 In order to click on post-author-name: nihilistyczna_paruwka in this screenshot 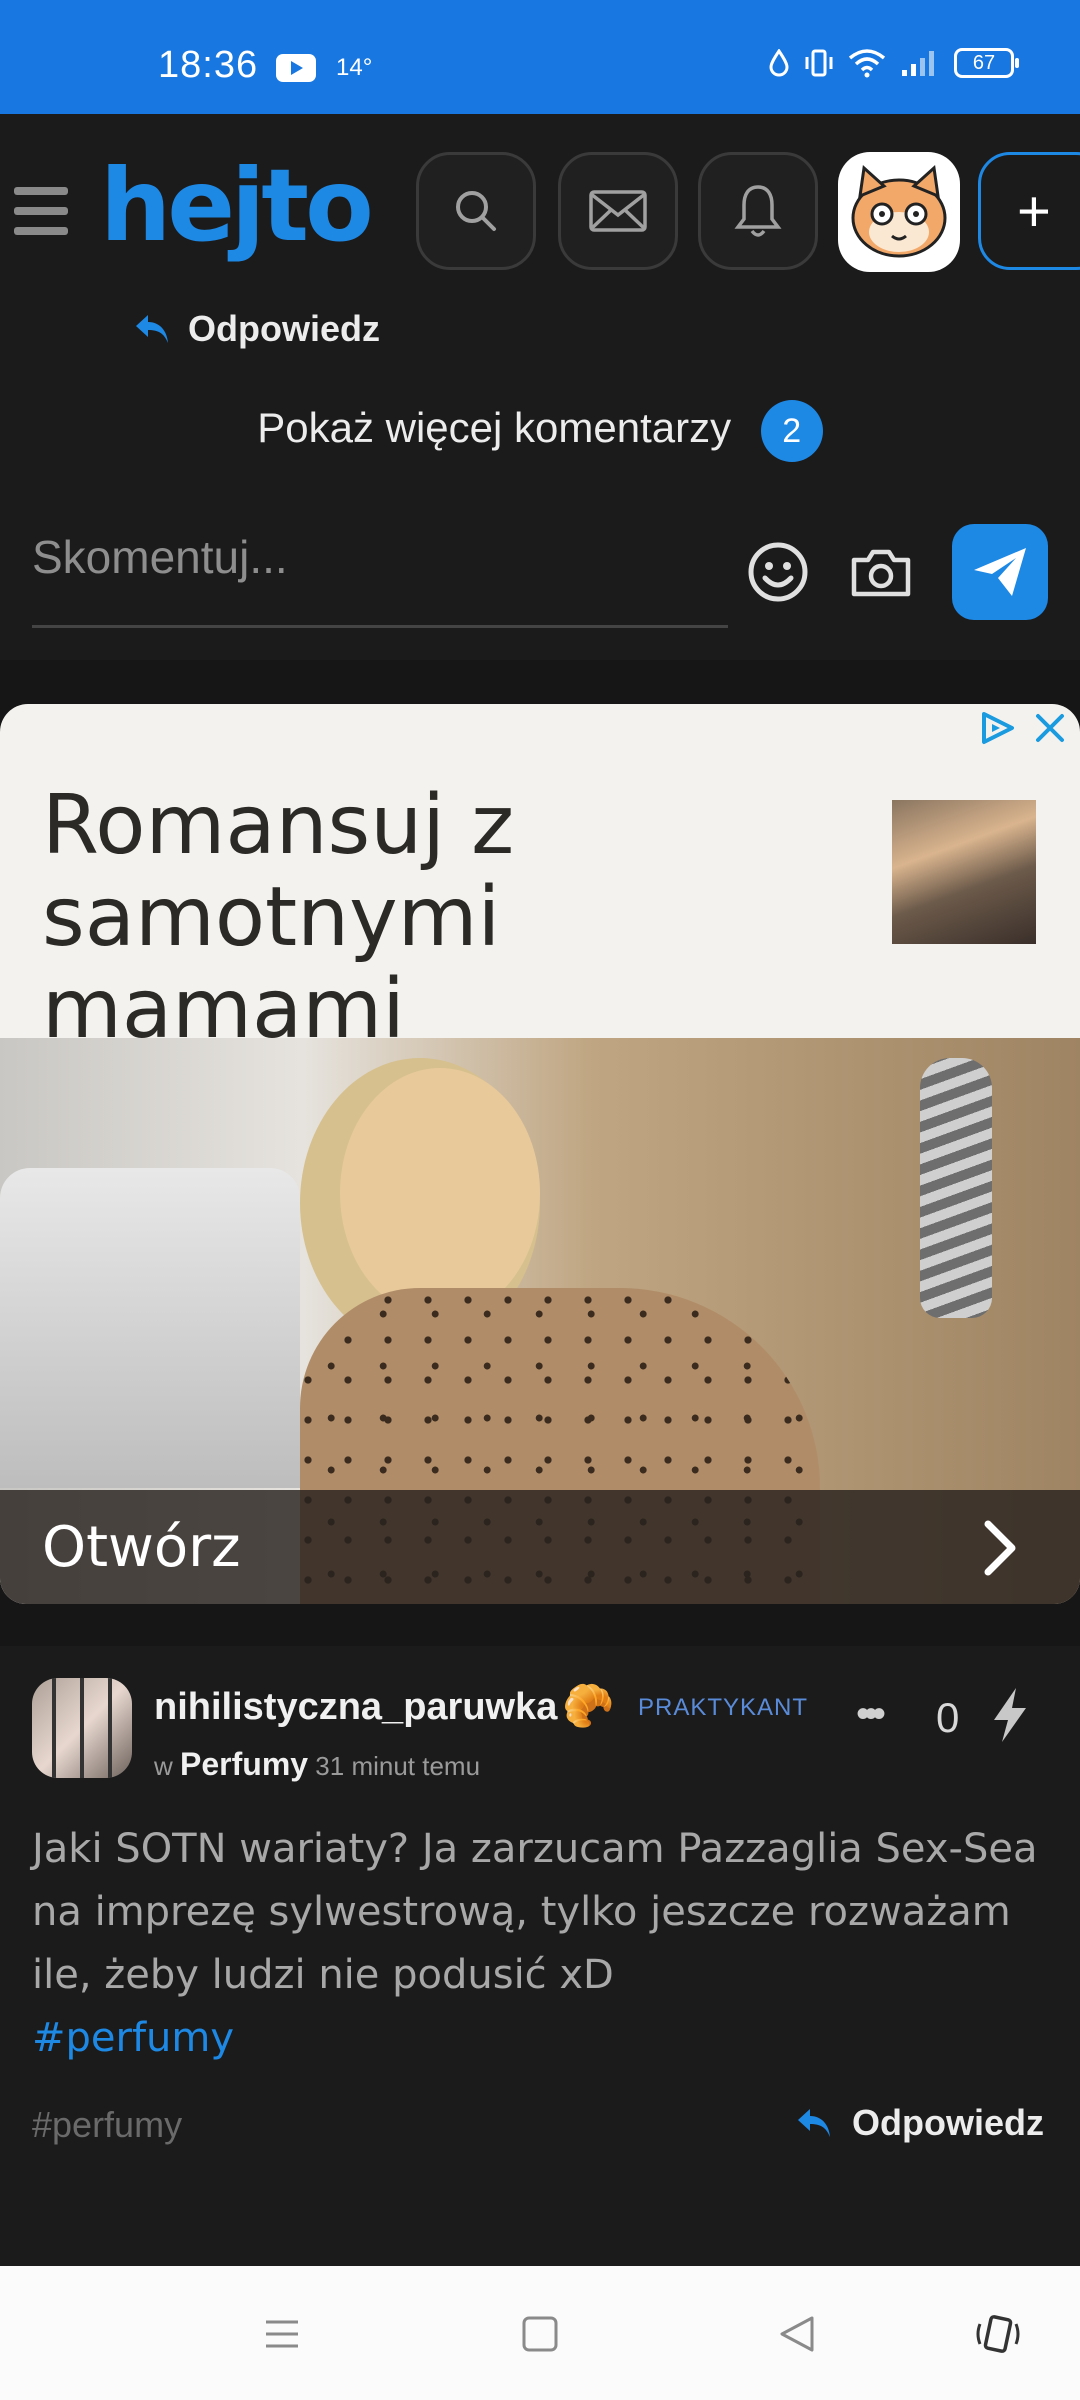, I will do `click(355, 1707)`.